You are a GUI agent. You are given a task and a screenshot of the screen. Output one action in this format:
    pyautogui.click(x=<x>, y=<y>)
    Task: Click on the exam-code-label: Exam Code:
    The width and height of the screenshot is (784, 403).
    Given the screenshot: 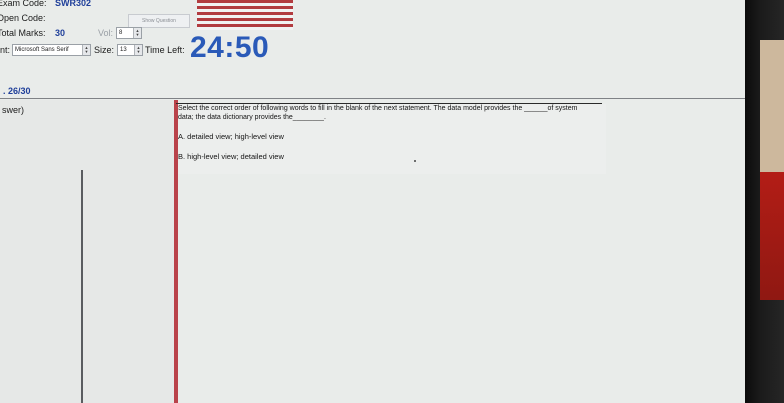 What is the action you would take?
    pyautogui.click(x=23, y=4)
    